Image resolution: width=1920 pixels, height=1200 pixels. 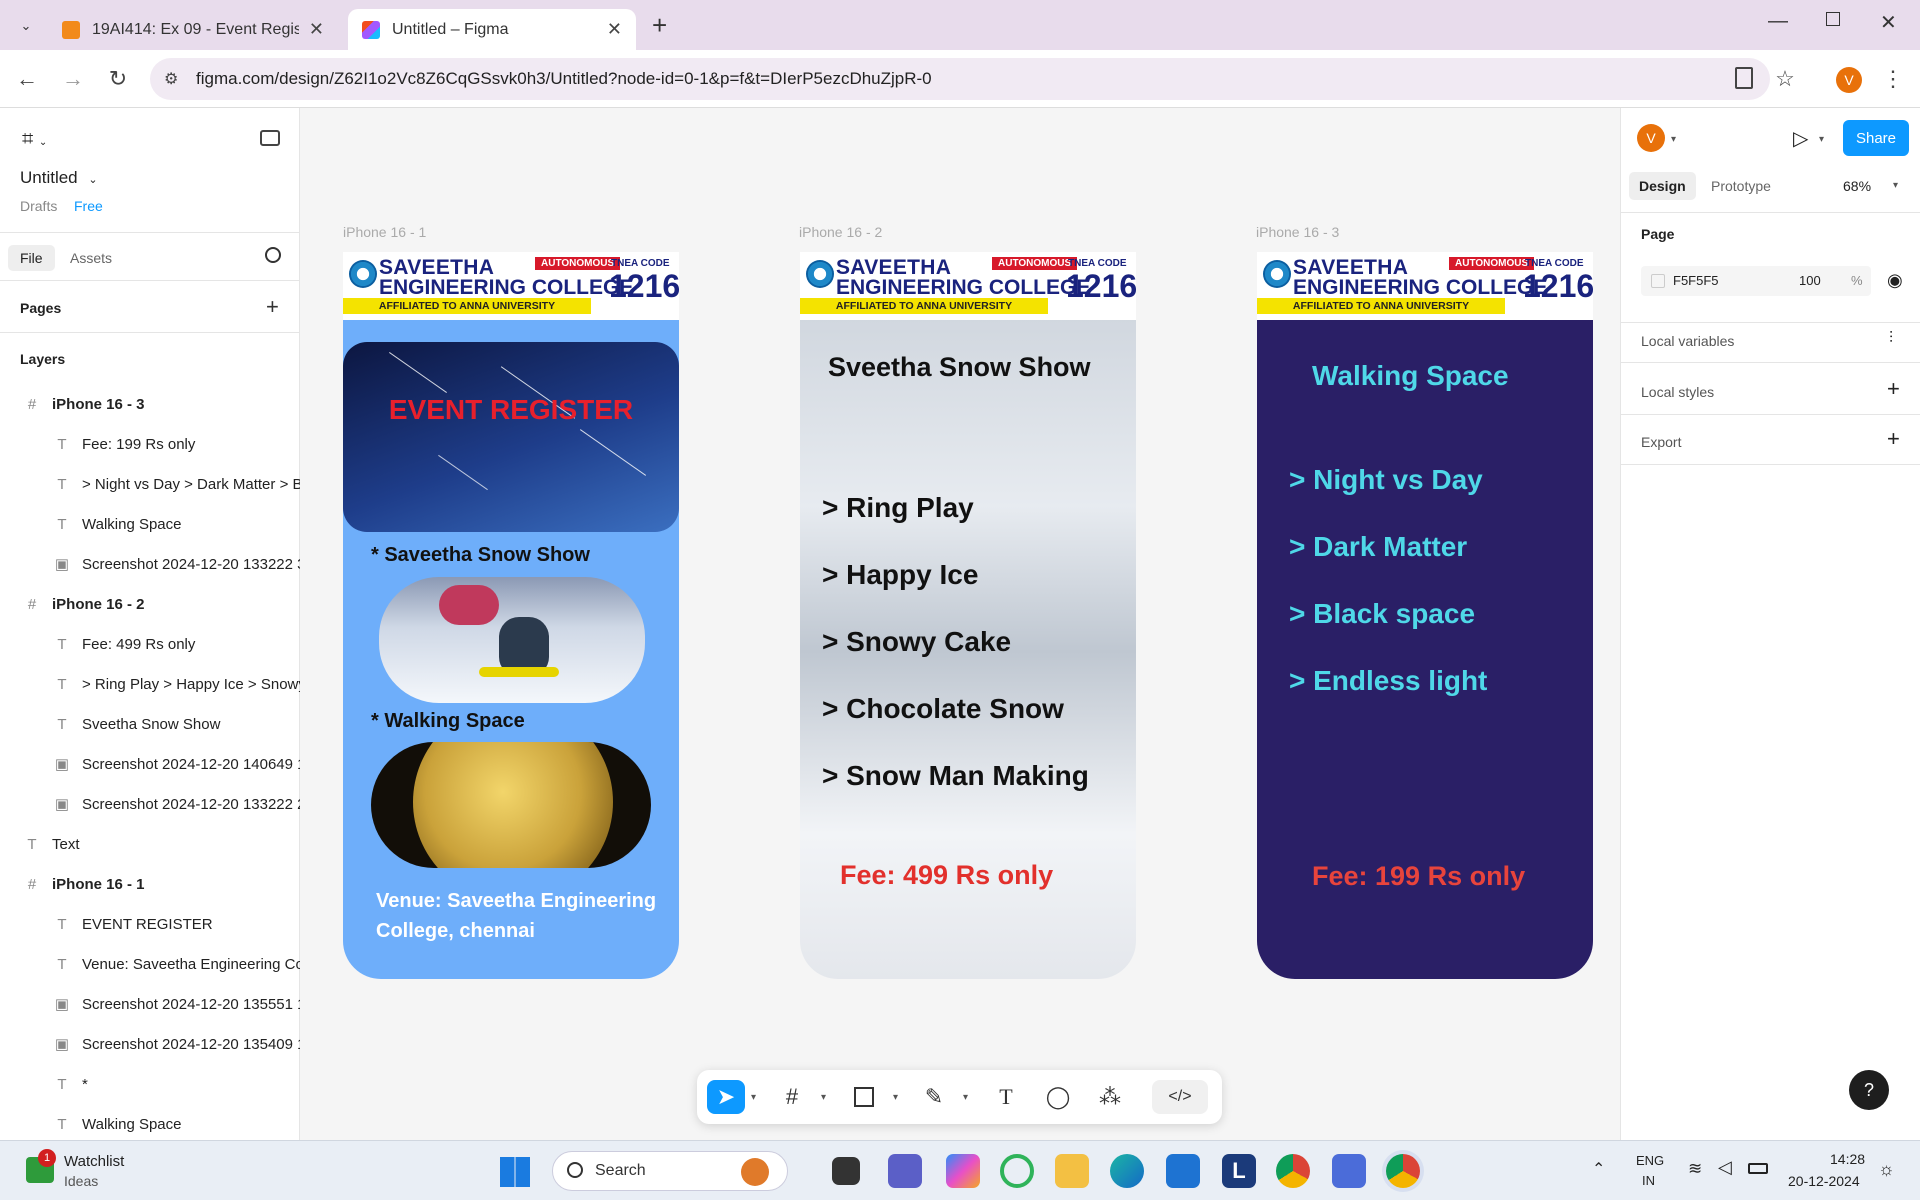 What do you see at coordinates (1017, 1171) in the screenshot?
I see `refresh-app-icon` at bounding box center [1017, 1171].